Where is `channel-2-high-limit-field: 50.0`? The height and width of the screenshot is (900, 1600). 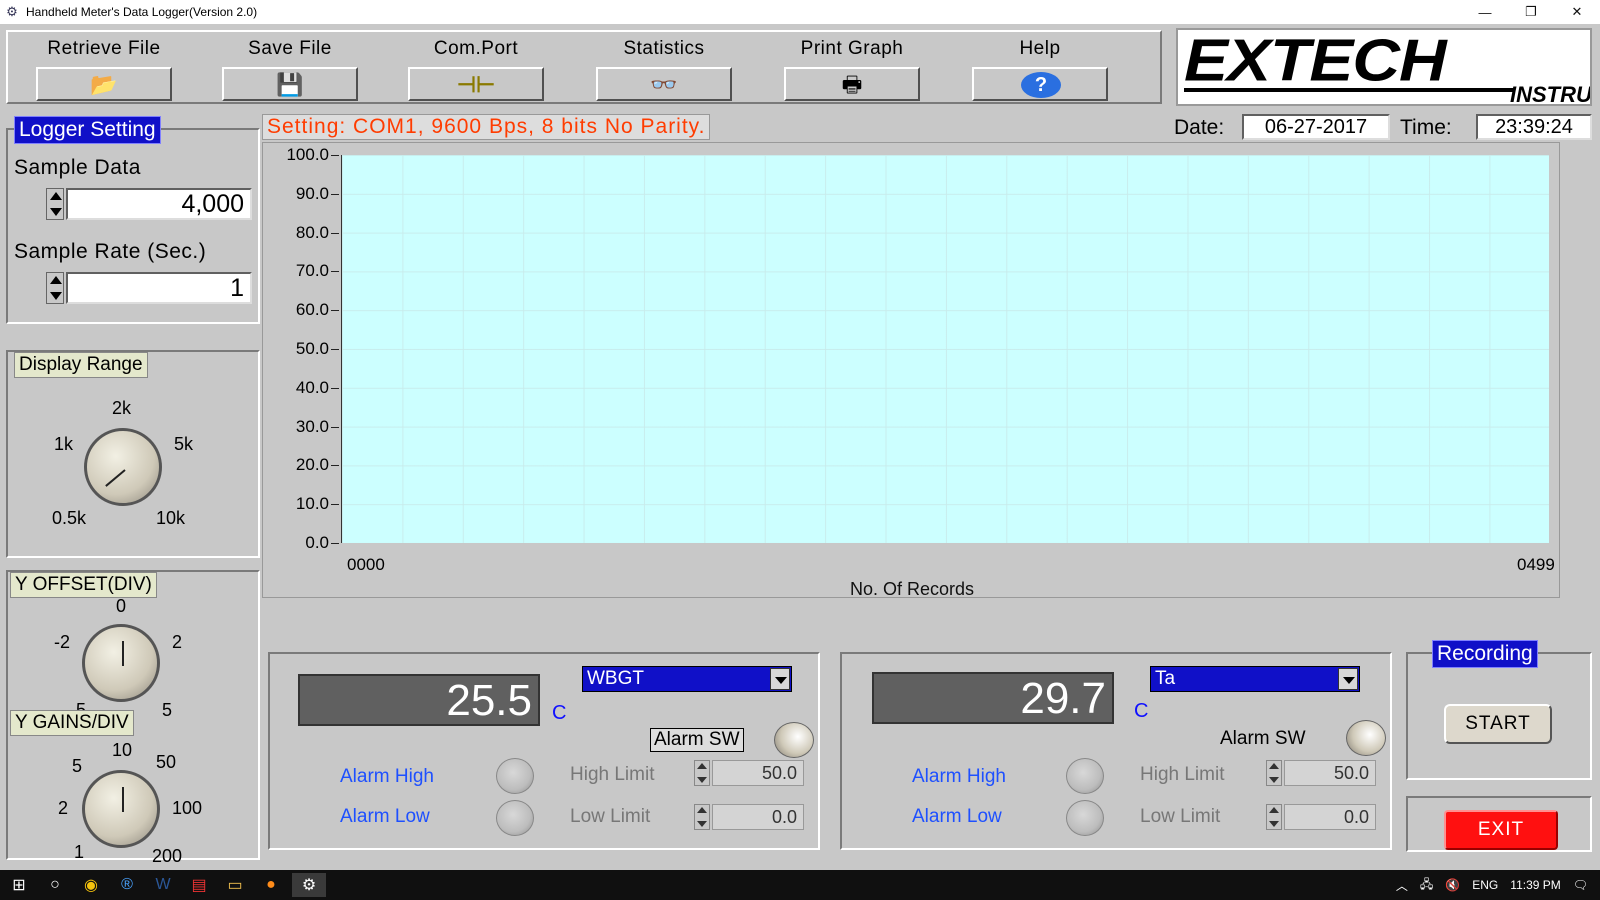
channel-2-high-limit-field: 50.0 is located at coordinates (1330, 773).